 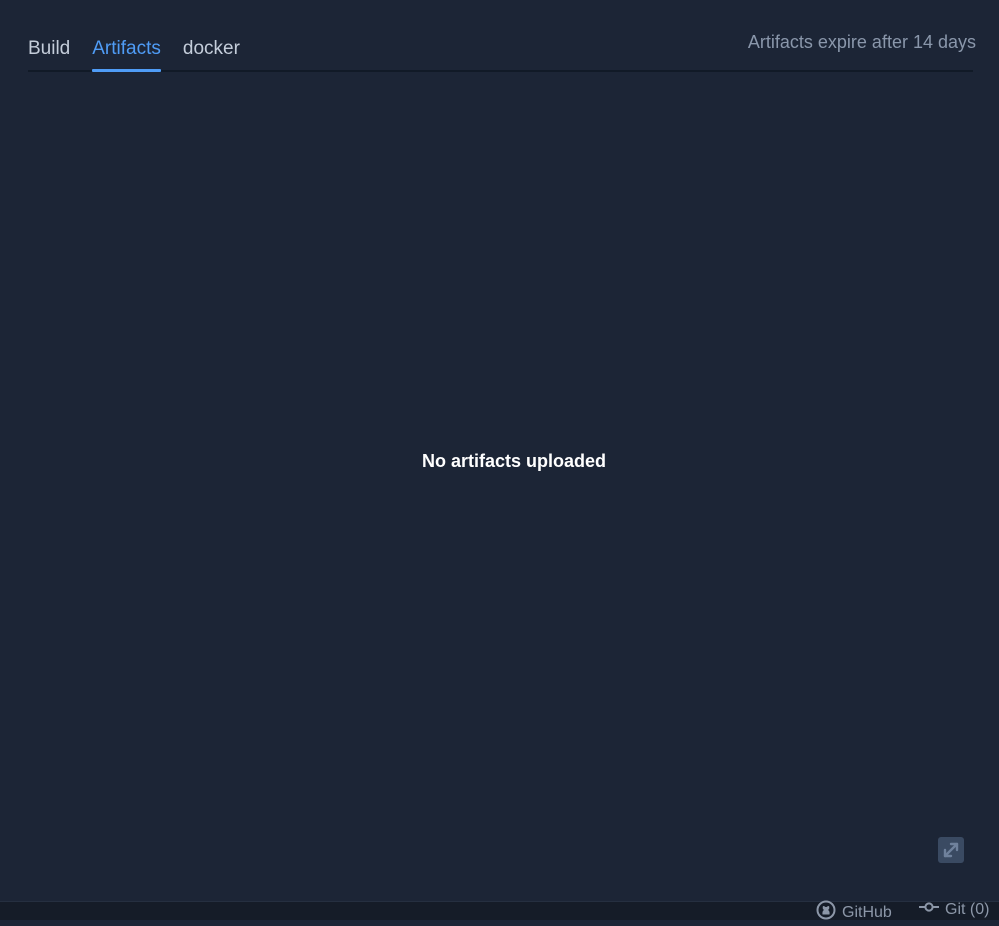 I want to click on git-commit-icon, so click(x=929, y=910).